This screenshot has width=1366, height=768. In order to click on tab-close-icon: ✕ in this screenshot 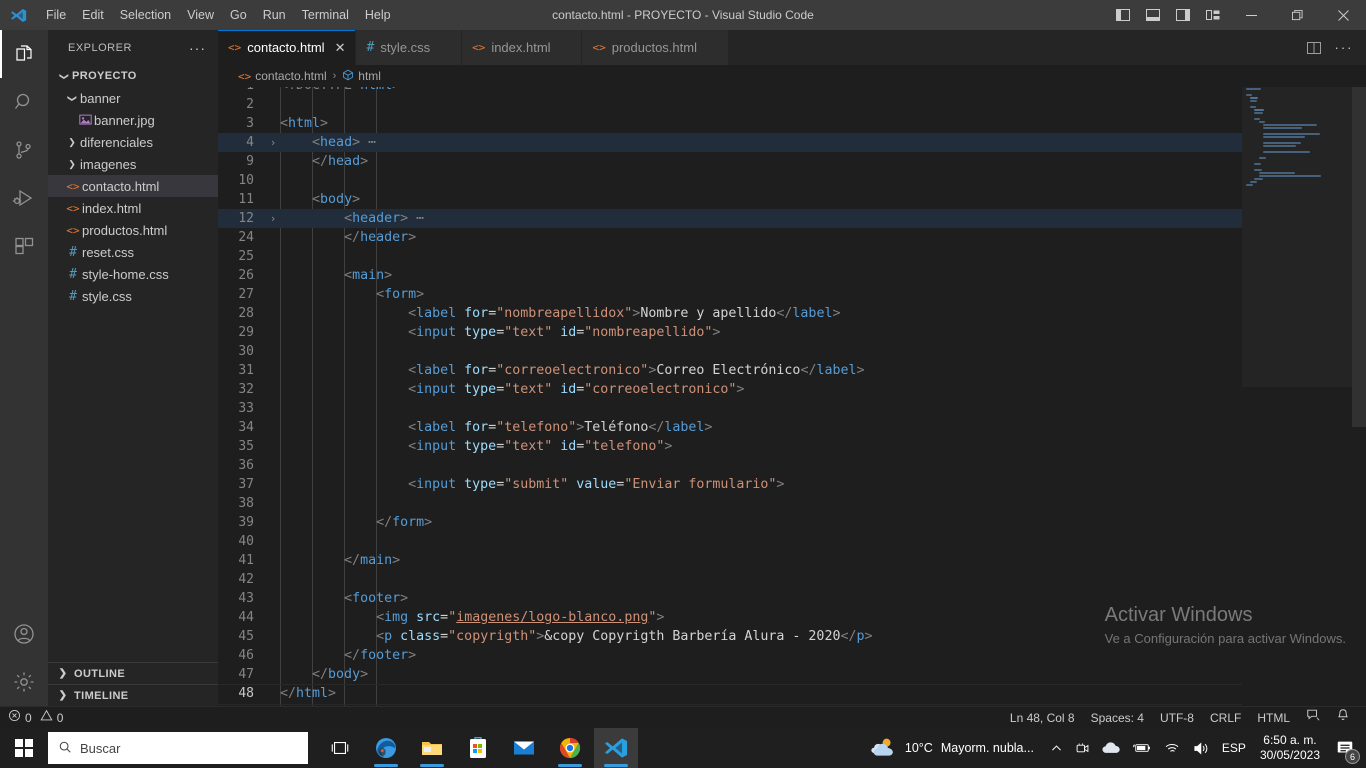, I will do `click(340, 48)`.